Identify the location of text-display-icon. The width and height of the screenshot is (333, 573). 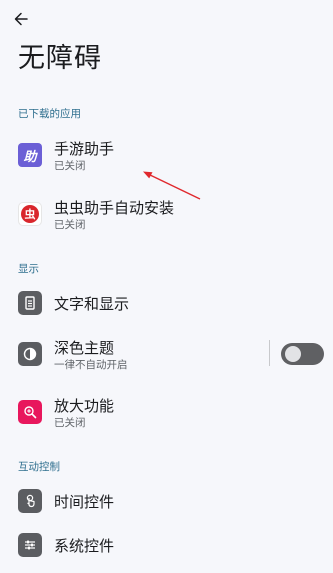
(30, 303).